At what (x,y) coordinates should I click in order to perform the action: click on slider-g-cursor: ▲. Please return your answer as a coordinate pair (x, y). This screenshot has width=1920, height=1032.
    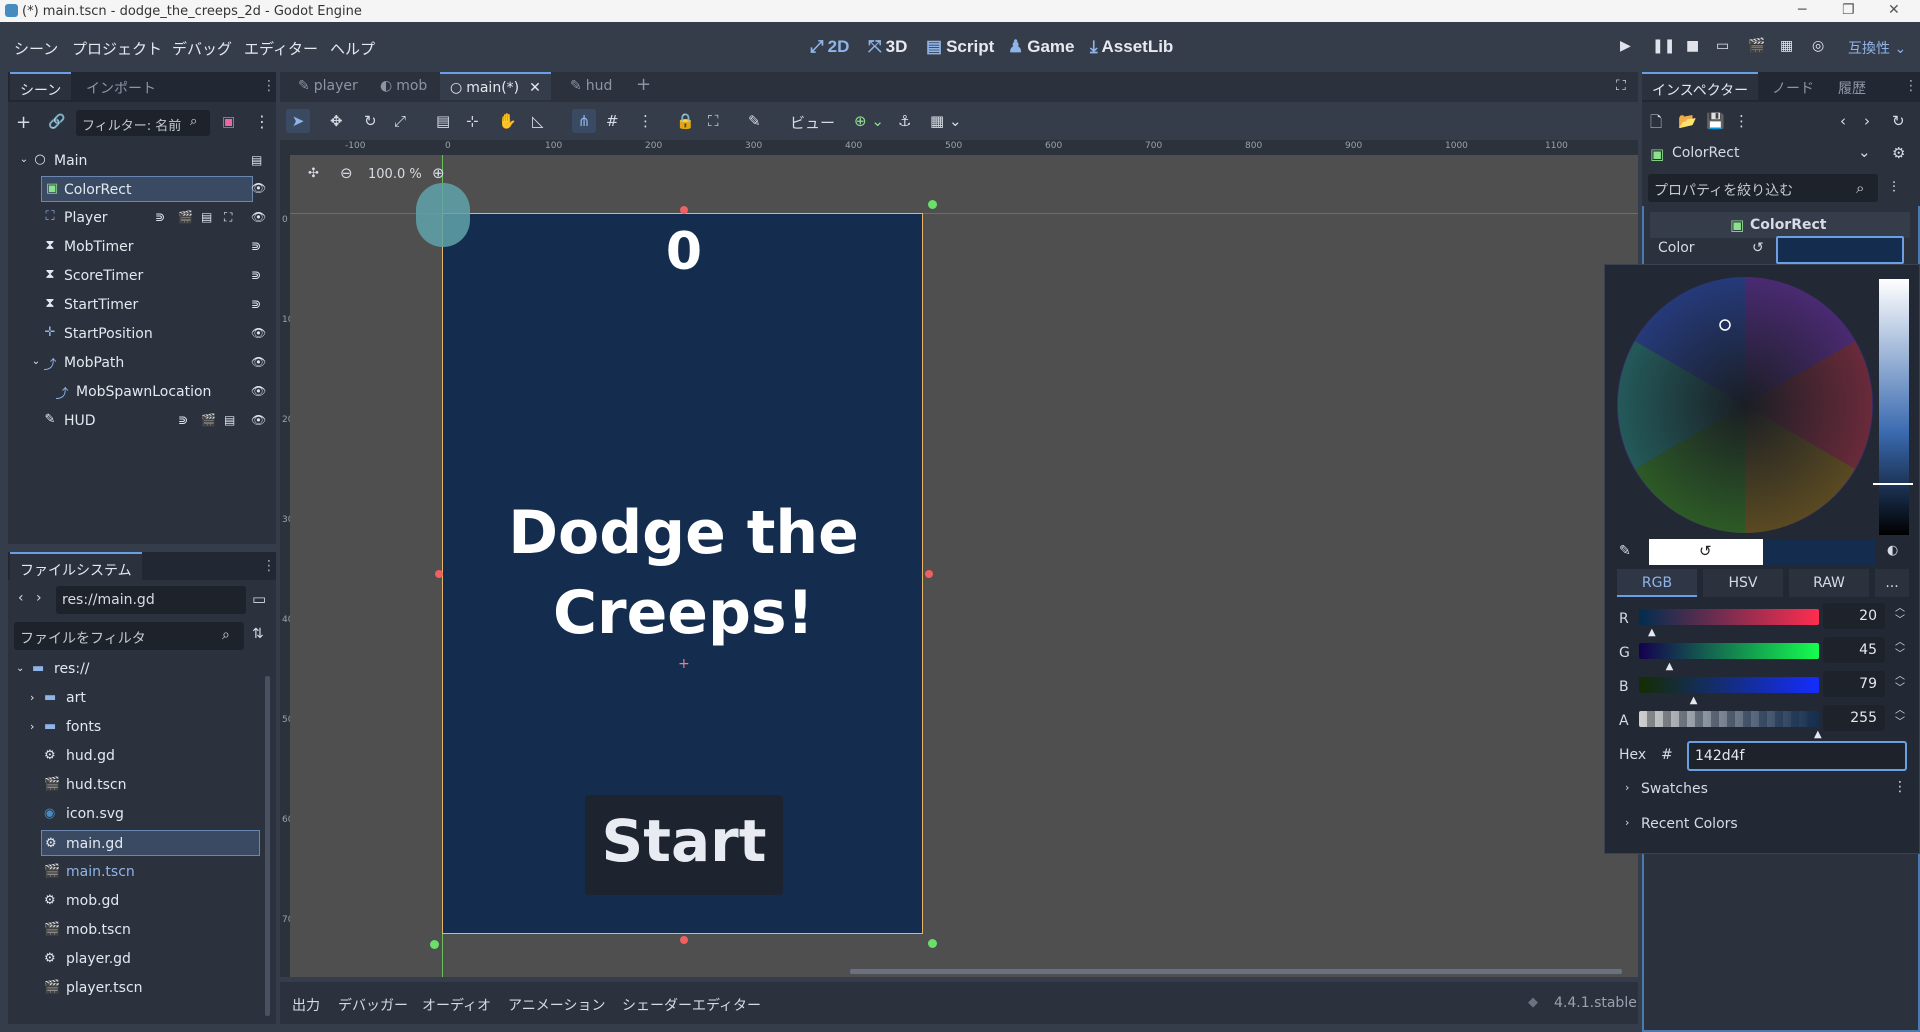
    Looking at the image, I should click on (1670, 666).